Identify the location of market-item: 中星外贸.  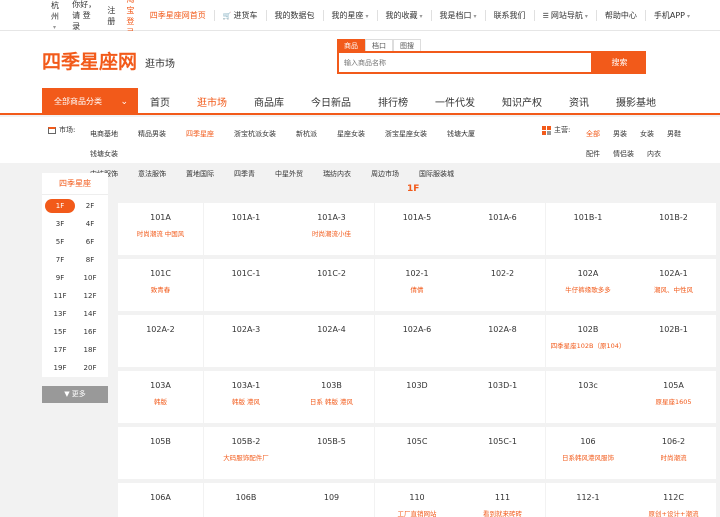
(289, 174).